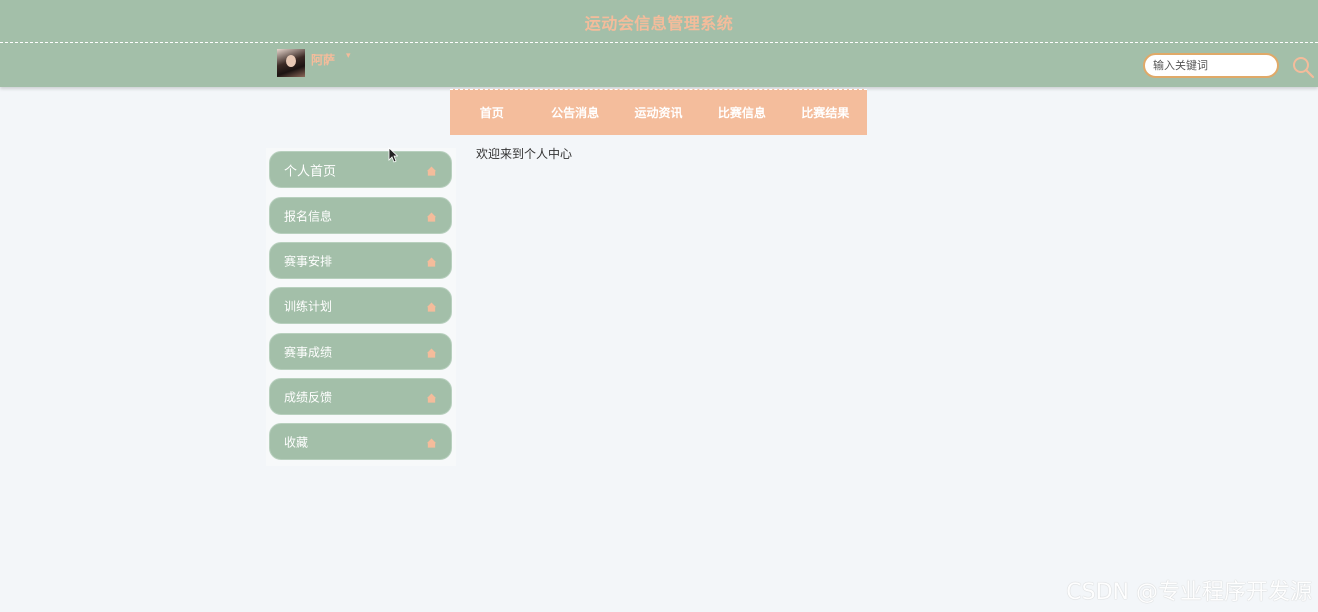  I want to click on sidebar-item-label: 报名信息, so click(308, 216).